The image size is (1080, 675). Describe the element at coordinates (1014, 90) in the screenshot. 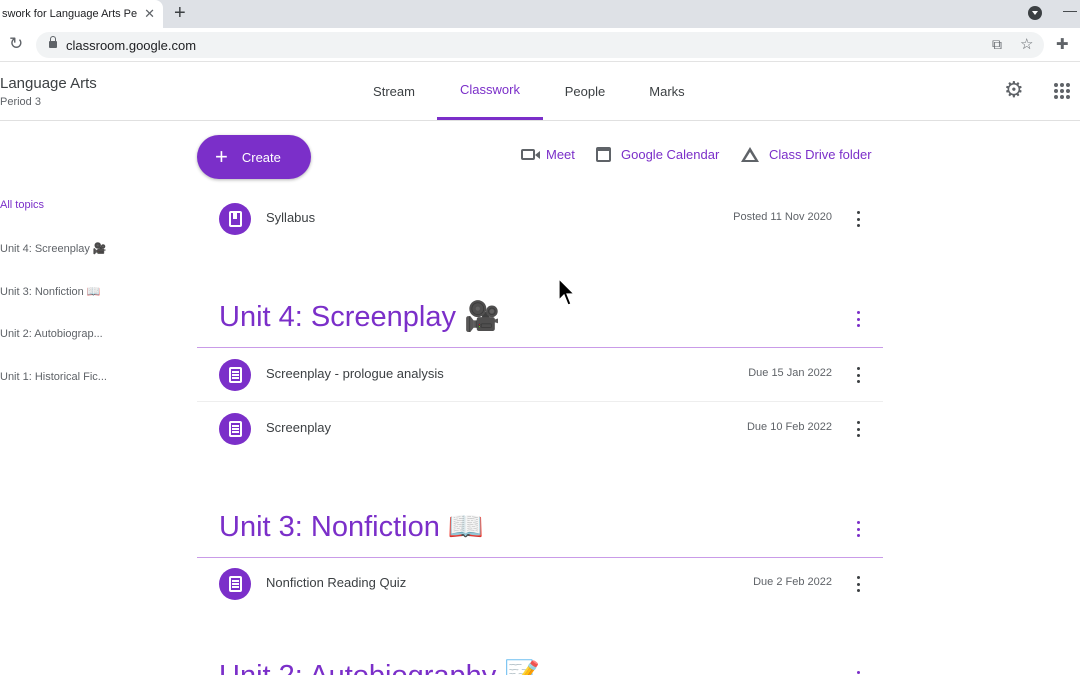

I see `settings-gear-icon: ⚙` at that location.